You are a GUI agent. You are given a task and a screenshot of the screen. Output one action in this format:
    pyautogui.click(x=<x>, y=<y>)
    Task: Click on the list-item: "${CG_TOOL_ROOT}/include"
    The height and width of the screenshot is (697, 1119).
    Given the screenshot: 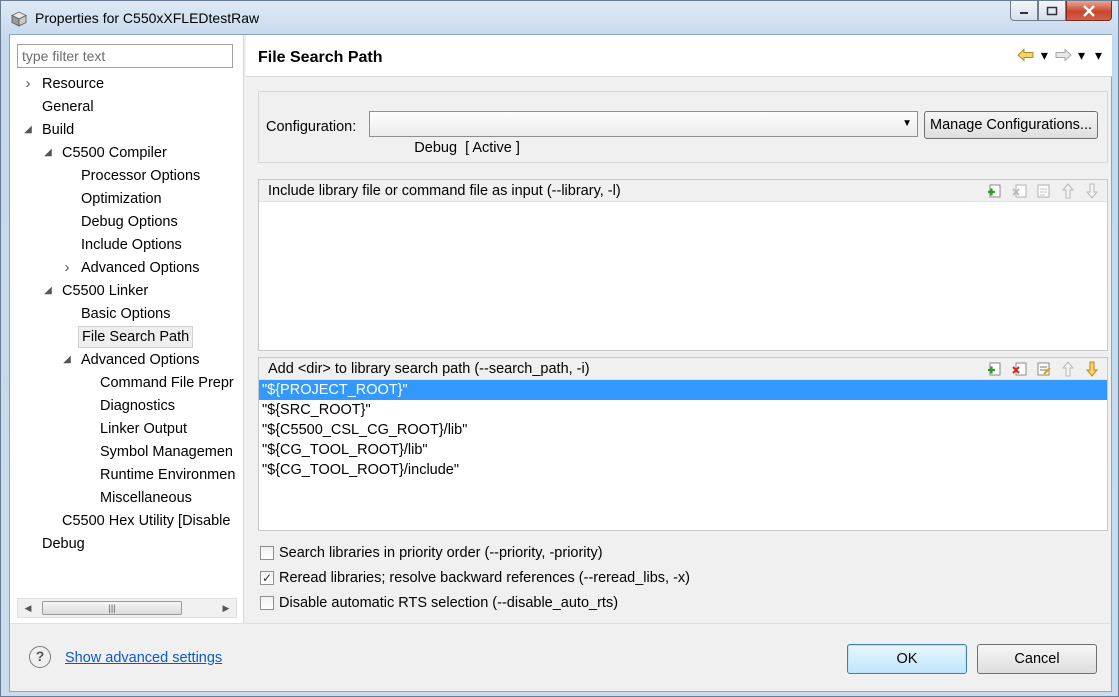 What is the action you would take?
    pyautogui.click(x=683, y=470)
    